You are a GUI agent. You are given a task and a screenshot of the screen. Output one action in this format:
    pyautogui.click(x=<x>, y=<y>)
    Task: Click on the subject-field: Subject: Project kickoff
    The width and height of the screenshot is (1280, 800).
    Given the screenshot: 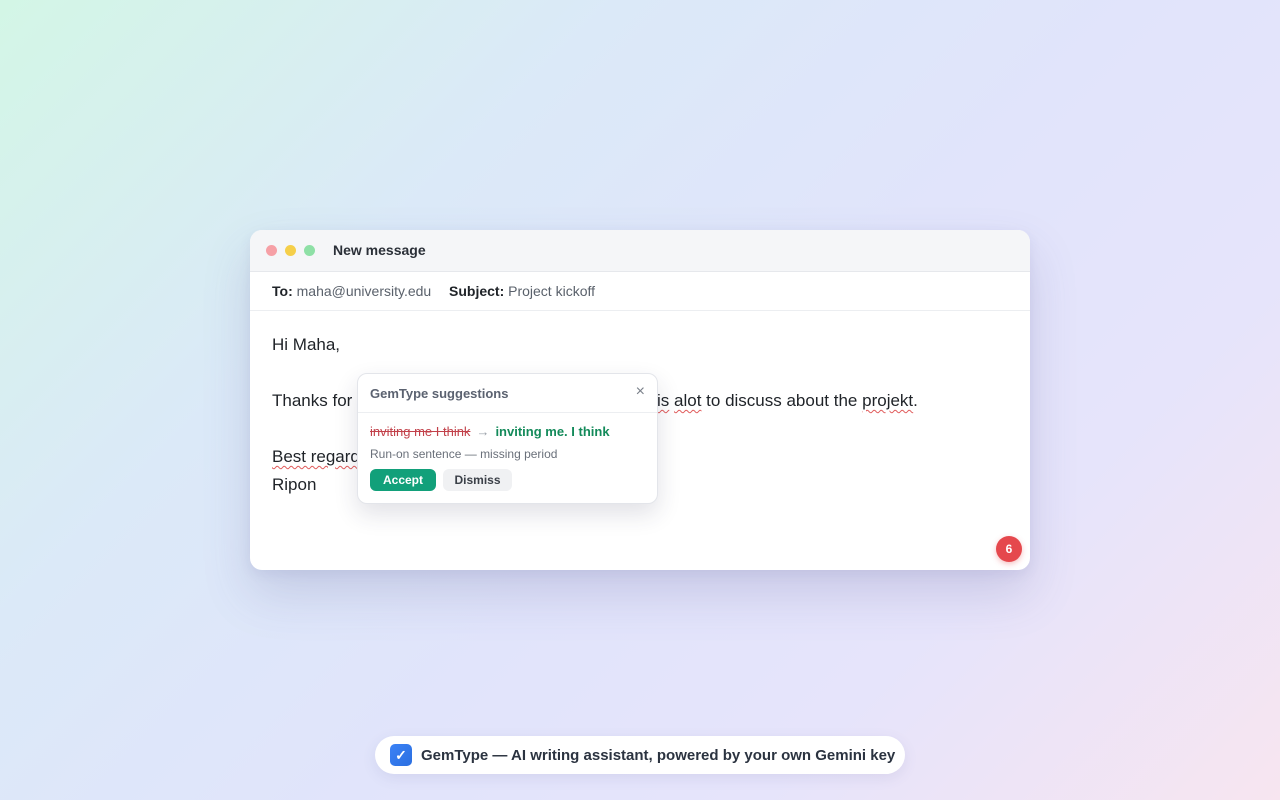 What is the action you would take?
    pyautogui.click(x=522, y=291)
    